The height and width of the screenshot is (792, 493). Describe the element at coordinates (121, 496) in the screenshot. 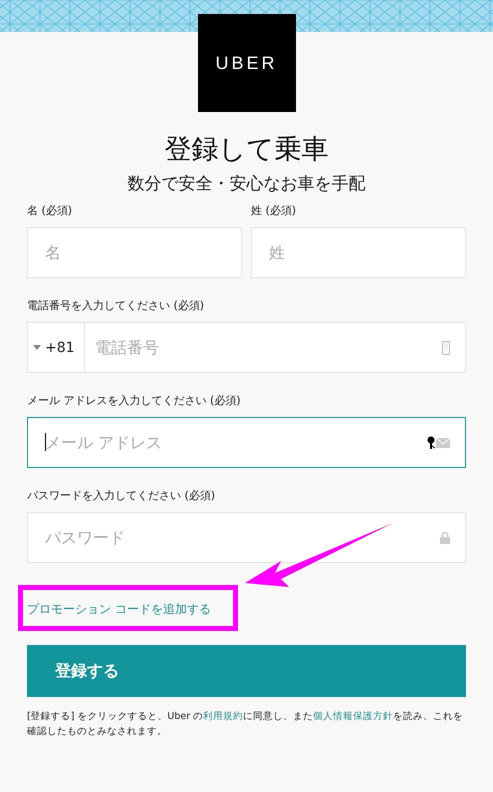

I see `field-label: パスワードを入力してください (必須)` at that location.